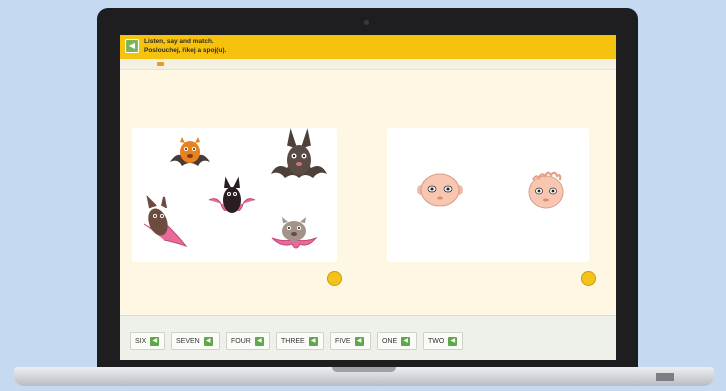  Describe the element at coordinates (179, 41) in the screenshot. I see `instruction-english: Listen, say and match.` at that location.